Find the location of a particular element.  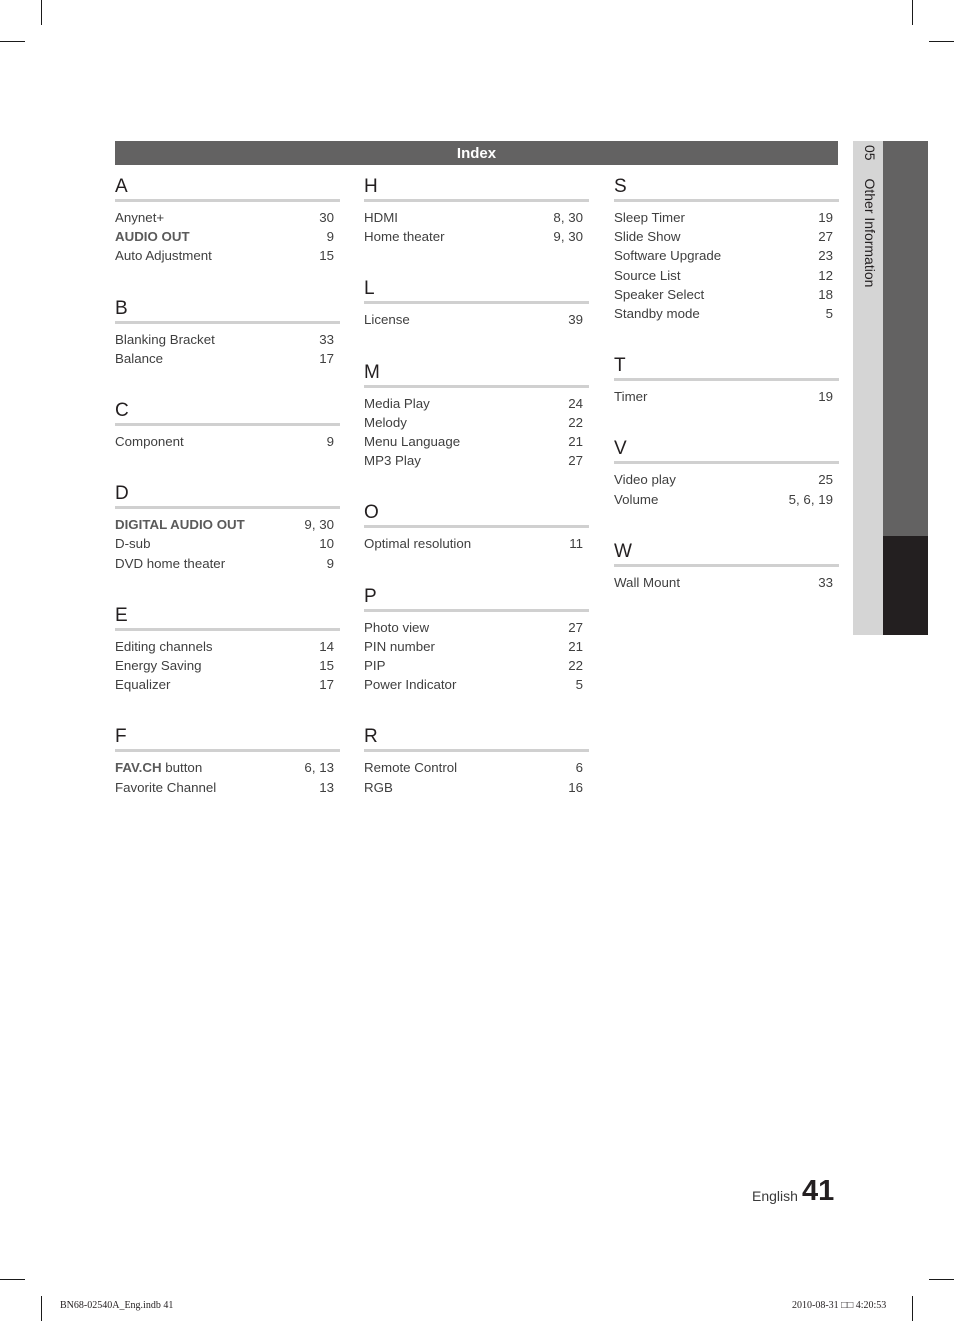

section-letter: D is located at coordinates (122, 494).